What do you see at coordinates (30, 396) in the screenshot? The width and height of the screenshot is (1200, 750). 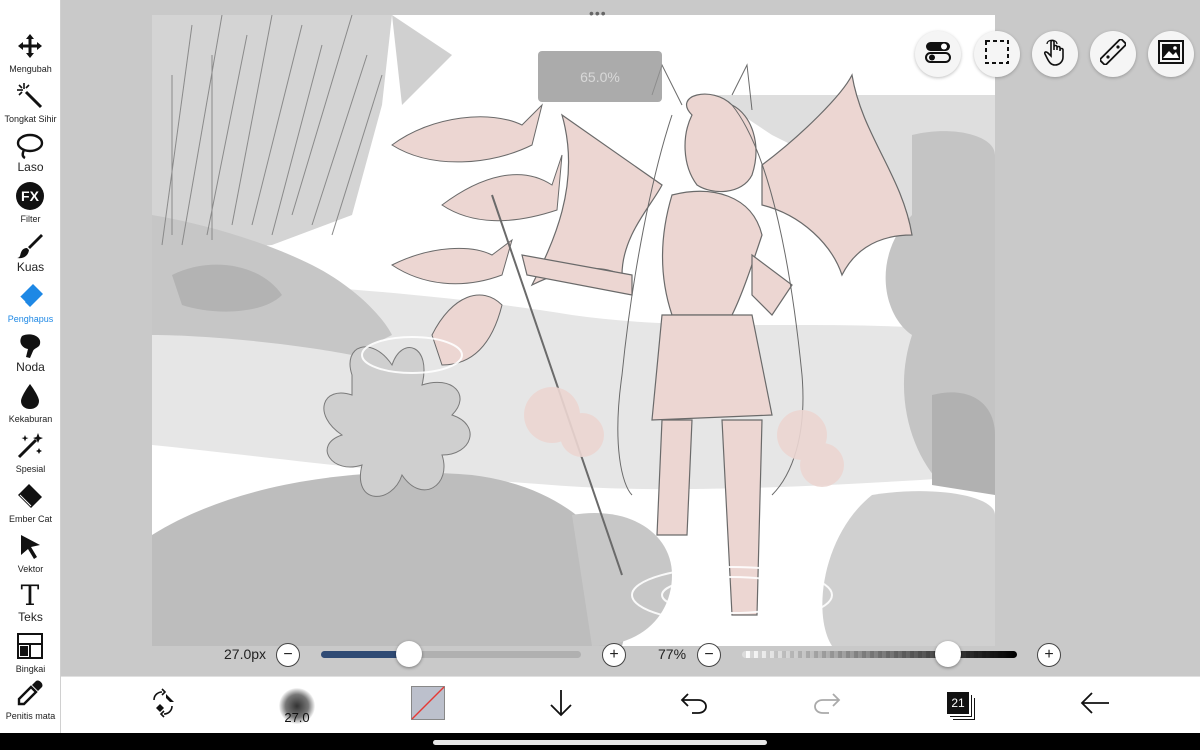 I see `blur-drop-icon` at bounding box center [30, 396].